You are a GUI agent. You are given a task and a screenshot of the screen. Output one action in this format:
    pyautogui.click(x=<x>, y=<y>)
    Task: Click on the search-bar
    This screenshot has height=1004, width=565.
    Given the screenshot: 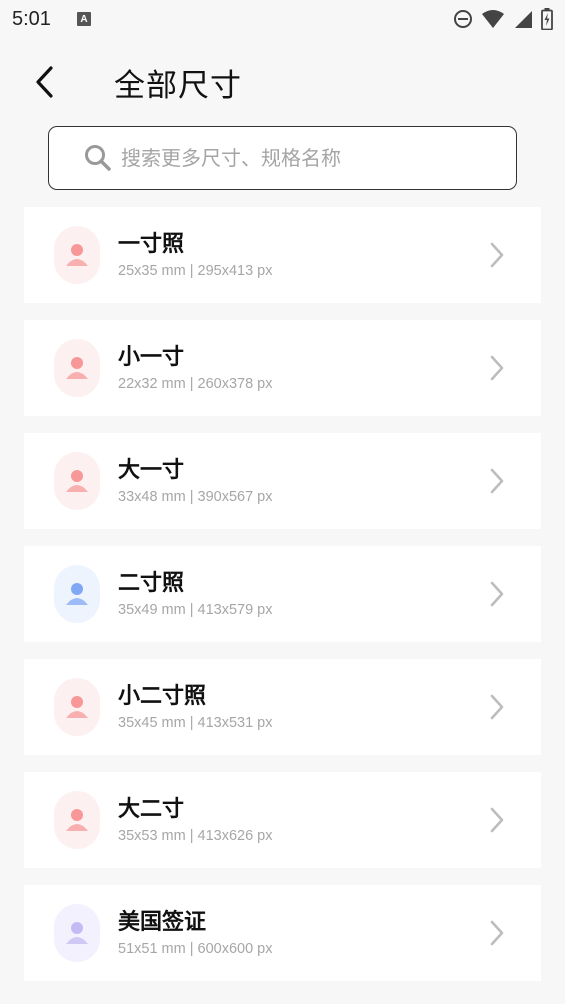 What is the action you would take?
    pyautogui.click(x=282, y=158)
    